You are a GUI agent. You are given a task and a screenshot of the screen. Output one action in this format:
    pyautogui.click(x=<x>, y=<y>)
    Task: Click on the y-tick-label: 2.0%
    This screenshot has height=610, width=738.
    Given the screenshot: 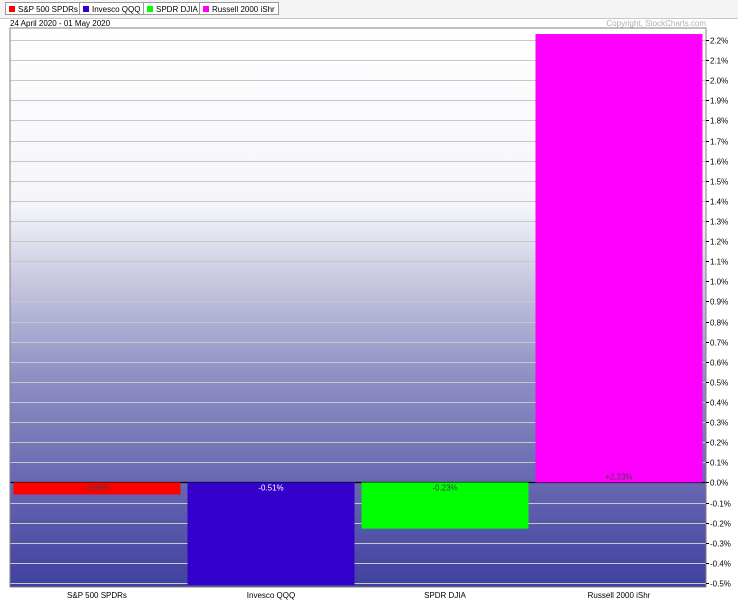 What is the action you would take?
    pyautogui.click(x=719, y=81)
    